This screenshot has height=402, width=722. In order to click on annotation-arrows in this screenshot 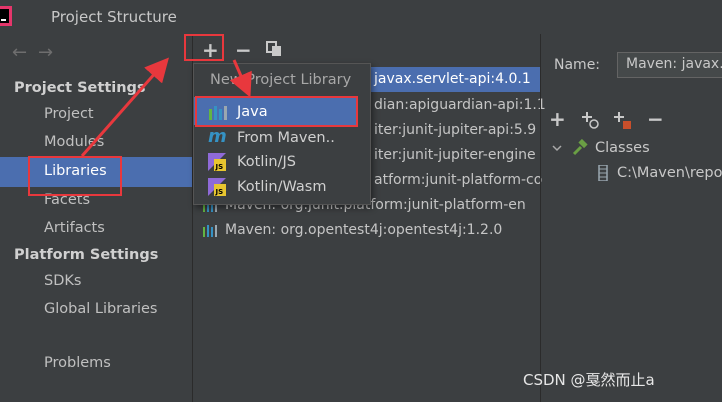, I will do `click(166, 107)`.